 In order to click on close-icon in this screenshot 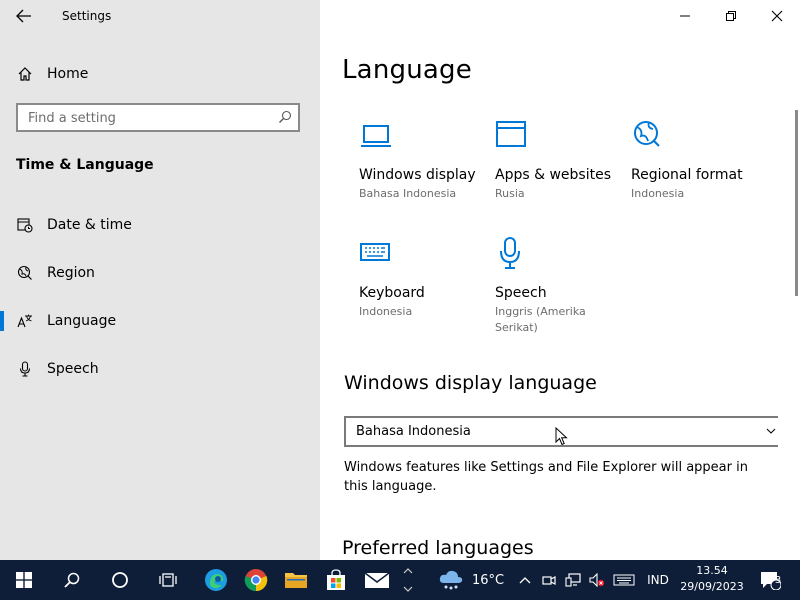, I will do `click(777, 16)`.